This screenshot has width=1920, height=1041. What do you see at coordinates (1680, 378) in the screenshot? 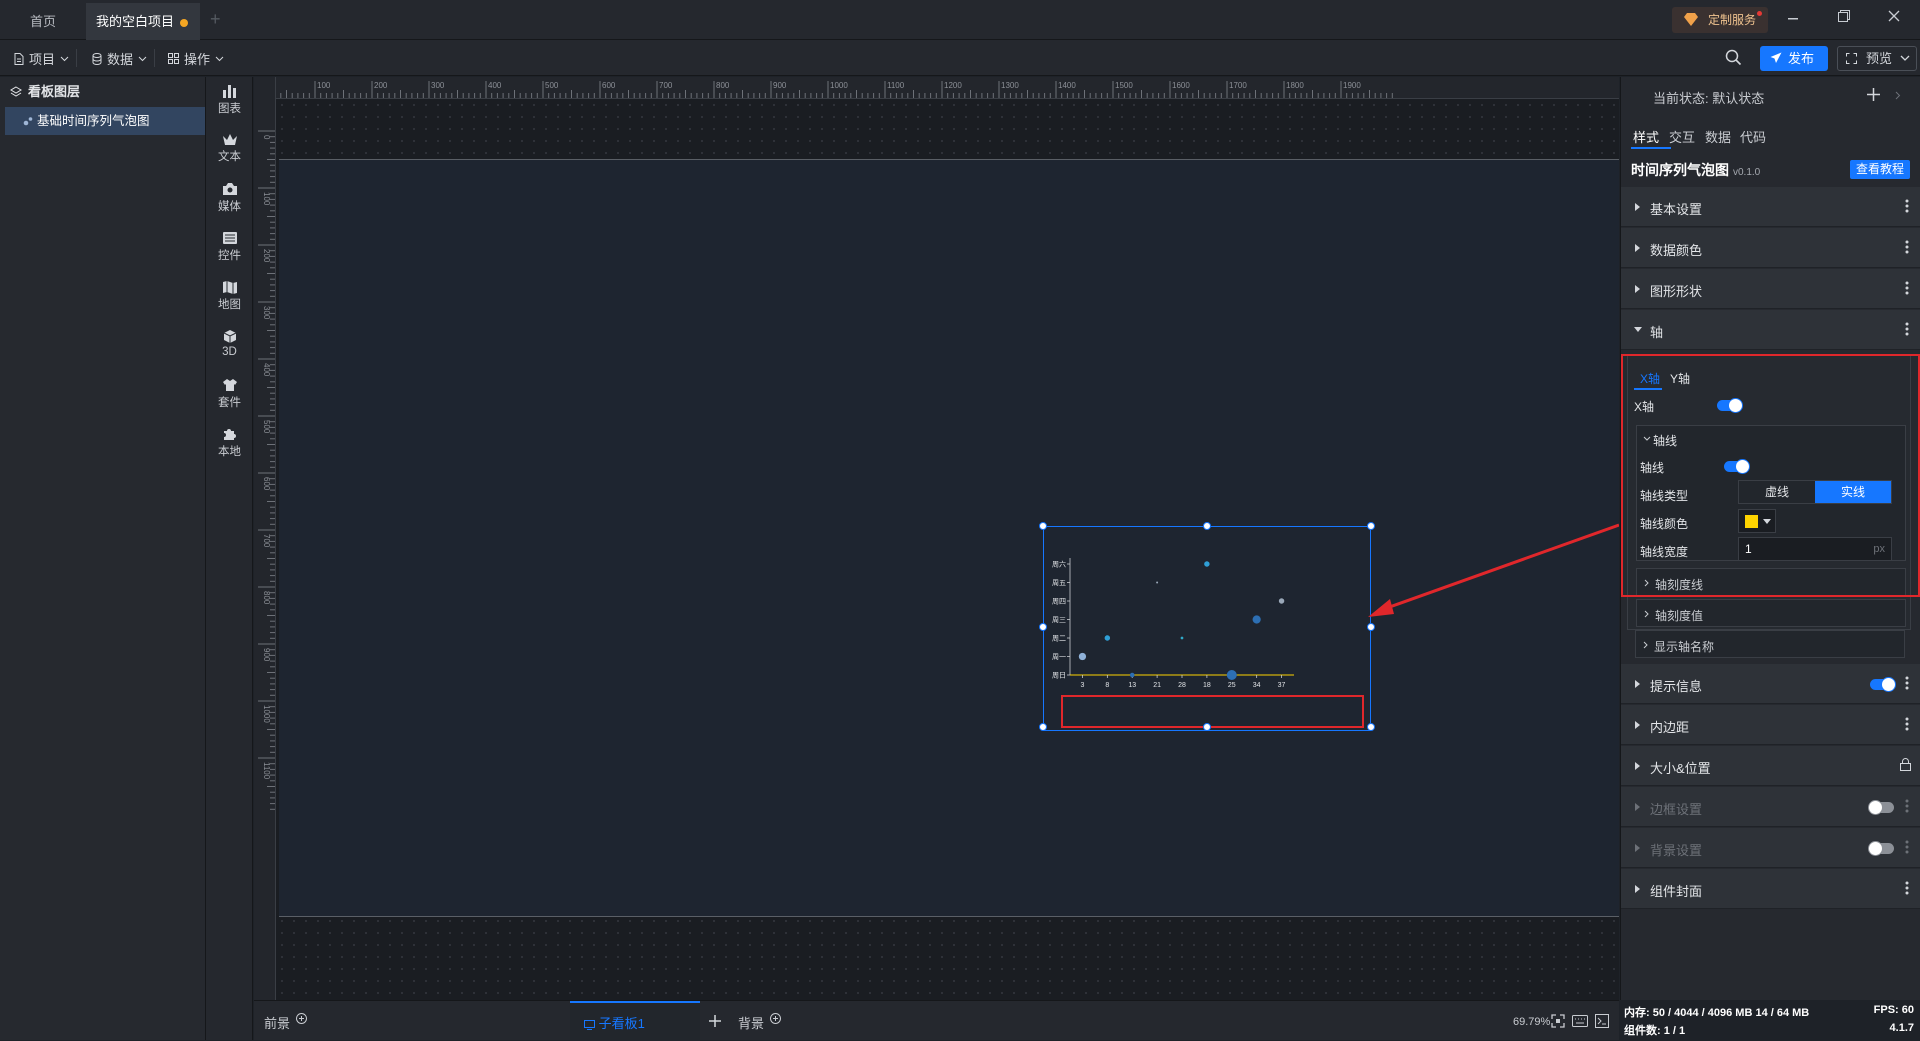
I see `subtab-y-axis: Y轴` at bounding box center [1680, 378].